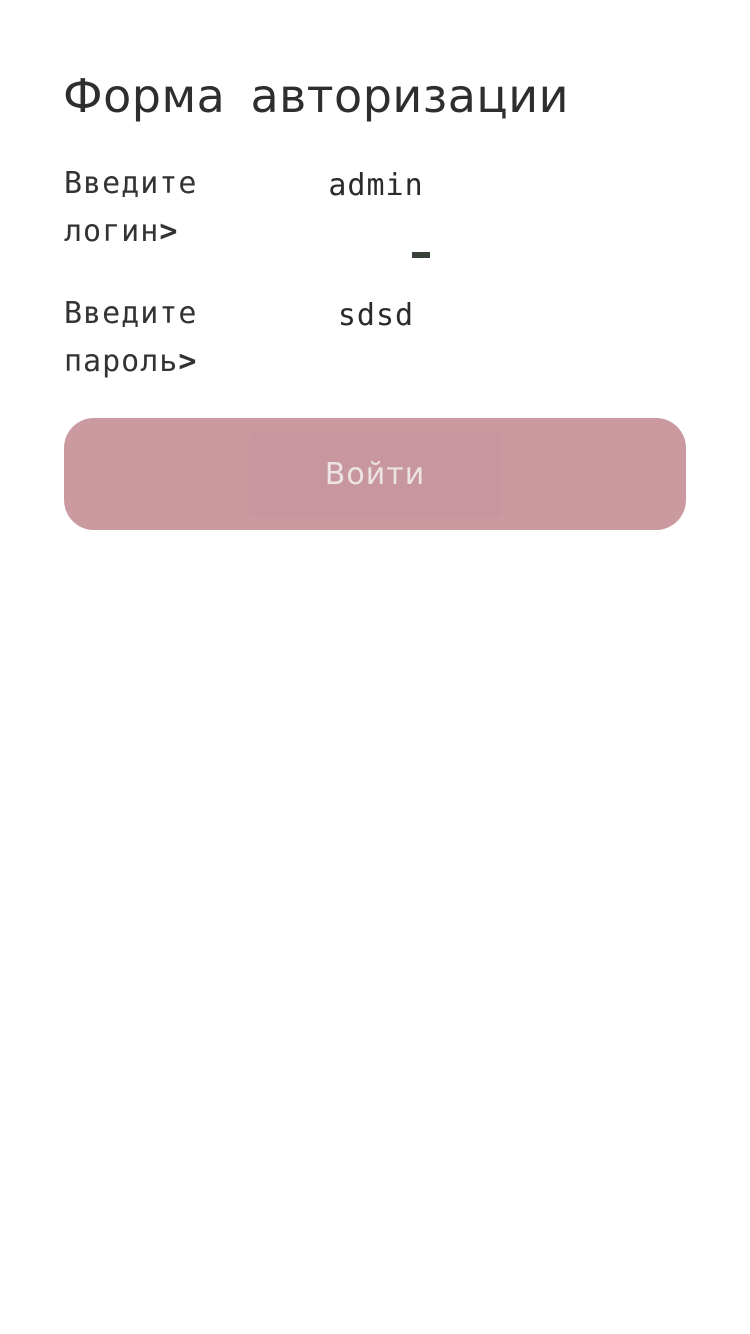 The width and height of the screenshot is (750, 1334). Describe the element at coordinates (316, 96) in the screenshot. I see `page-title: Форма авторизации` at that location.